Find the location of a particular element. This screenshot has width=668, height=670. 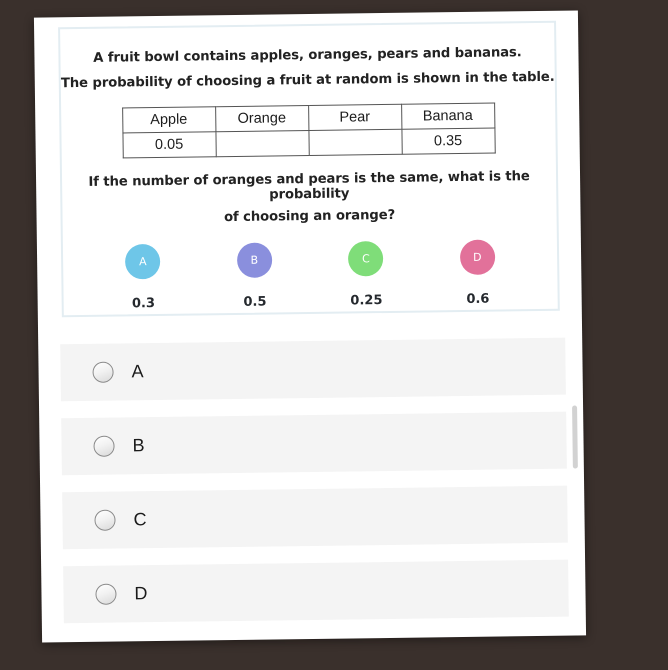

table-header-orange: Orange is located at coordinates (262, 118).